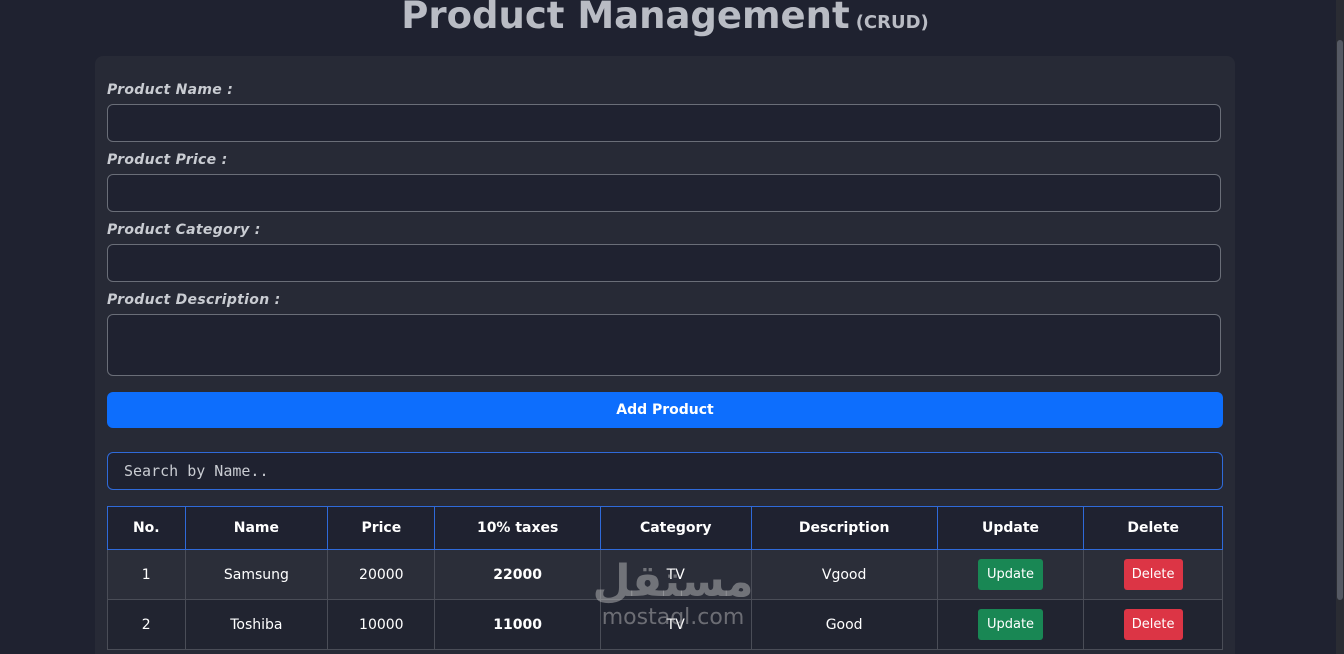 This screenshot has width=1344, height=654. Describe the element at coordinates (256, 574) in the screenshot. I see `cell-name: Samsung` at that location.